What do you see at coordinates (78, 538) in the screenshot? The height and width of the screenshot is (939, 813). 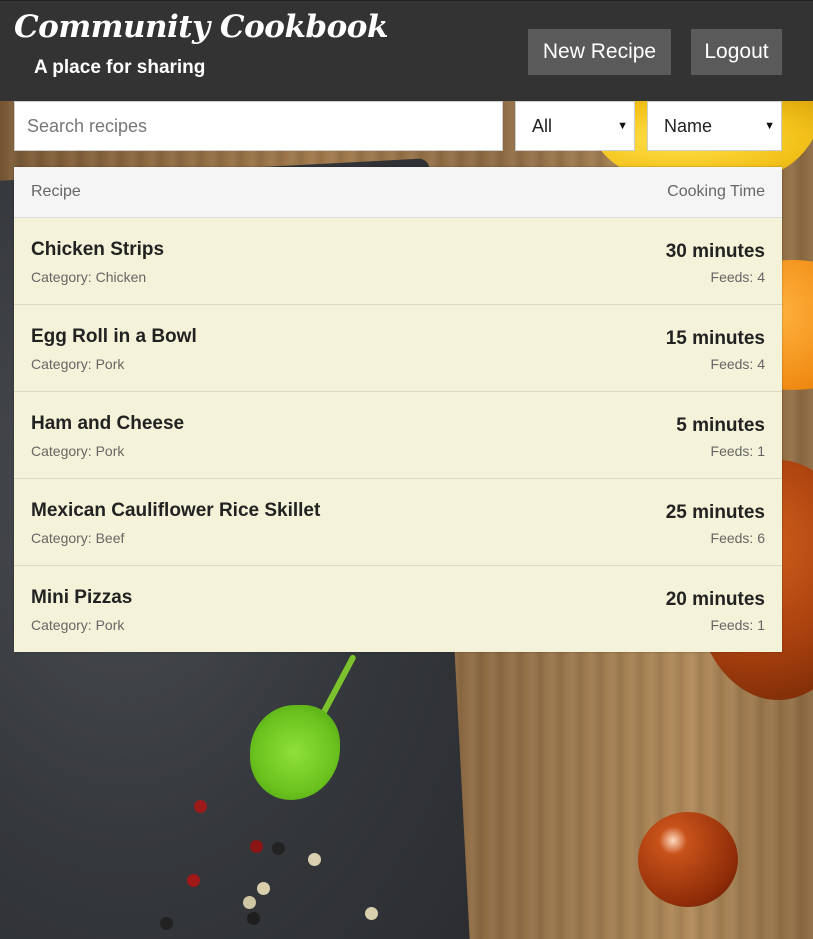 I see `recipe-category: Category: Beef` at bounding box center [78, 538].